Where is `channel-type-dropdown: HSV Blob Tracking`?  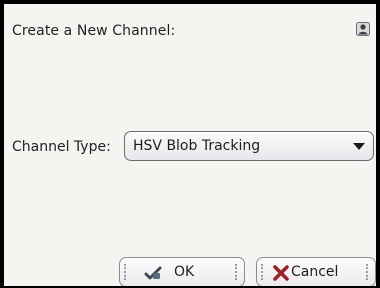
channel-type-dropdown: HSV Blob Tracking is located at coordinates (249, 146).